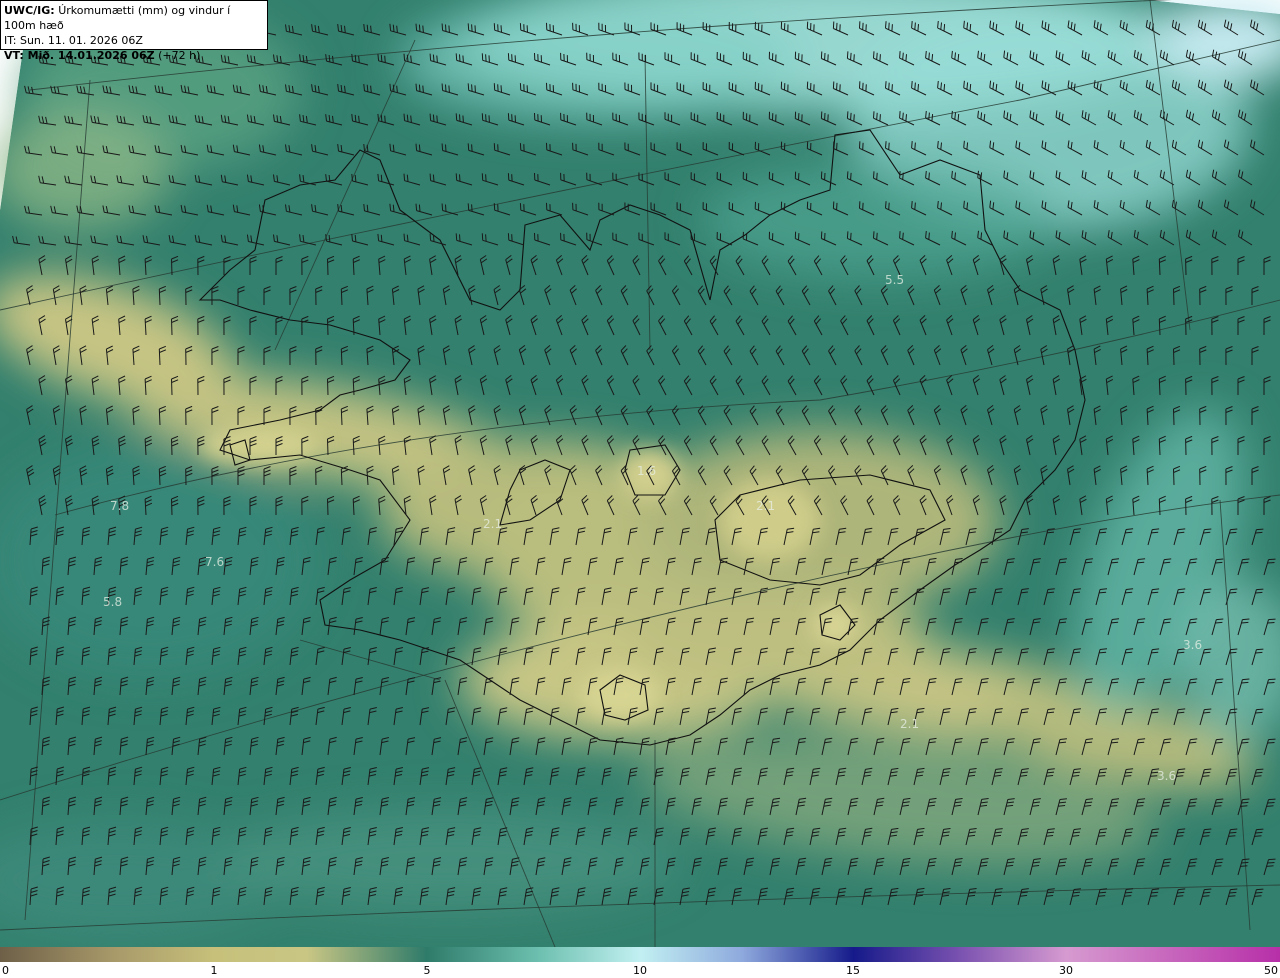 This screenshot has height=978, width=1280. Describe the element at coordinates (427, 970) in the screenshot. I see `colorbar-tick-5: 5` at that location.